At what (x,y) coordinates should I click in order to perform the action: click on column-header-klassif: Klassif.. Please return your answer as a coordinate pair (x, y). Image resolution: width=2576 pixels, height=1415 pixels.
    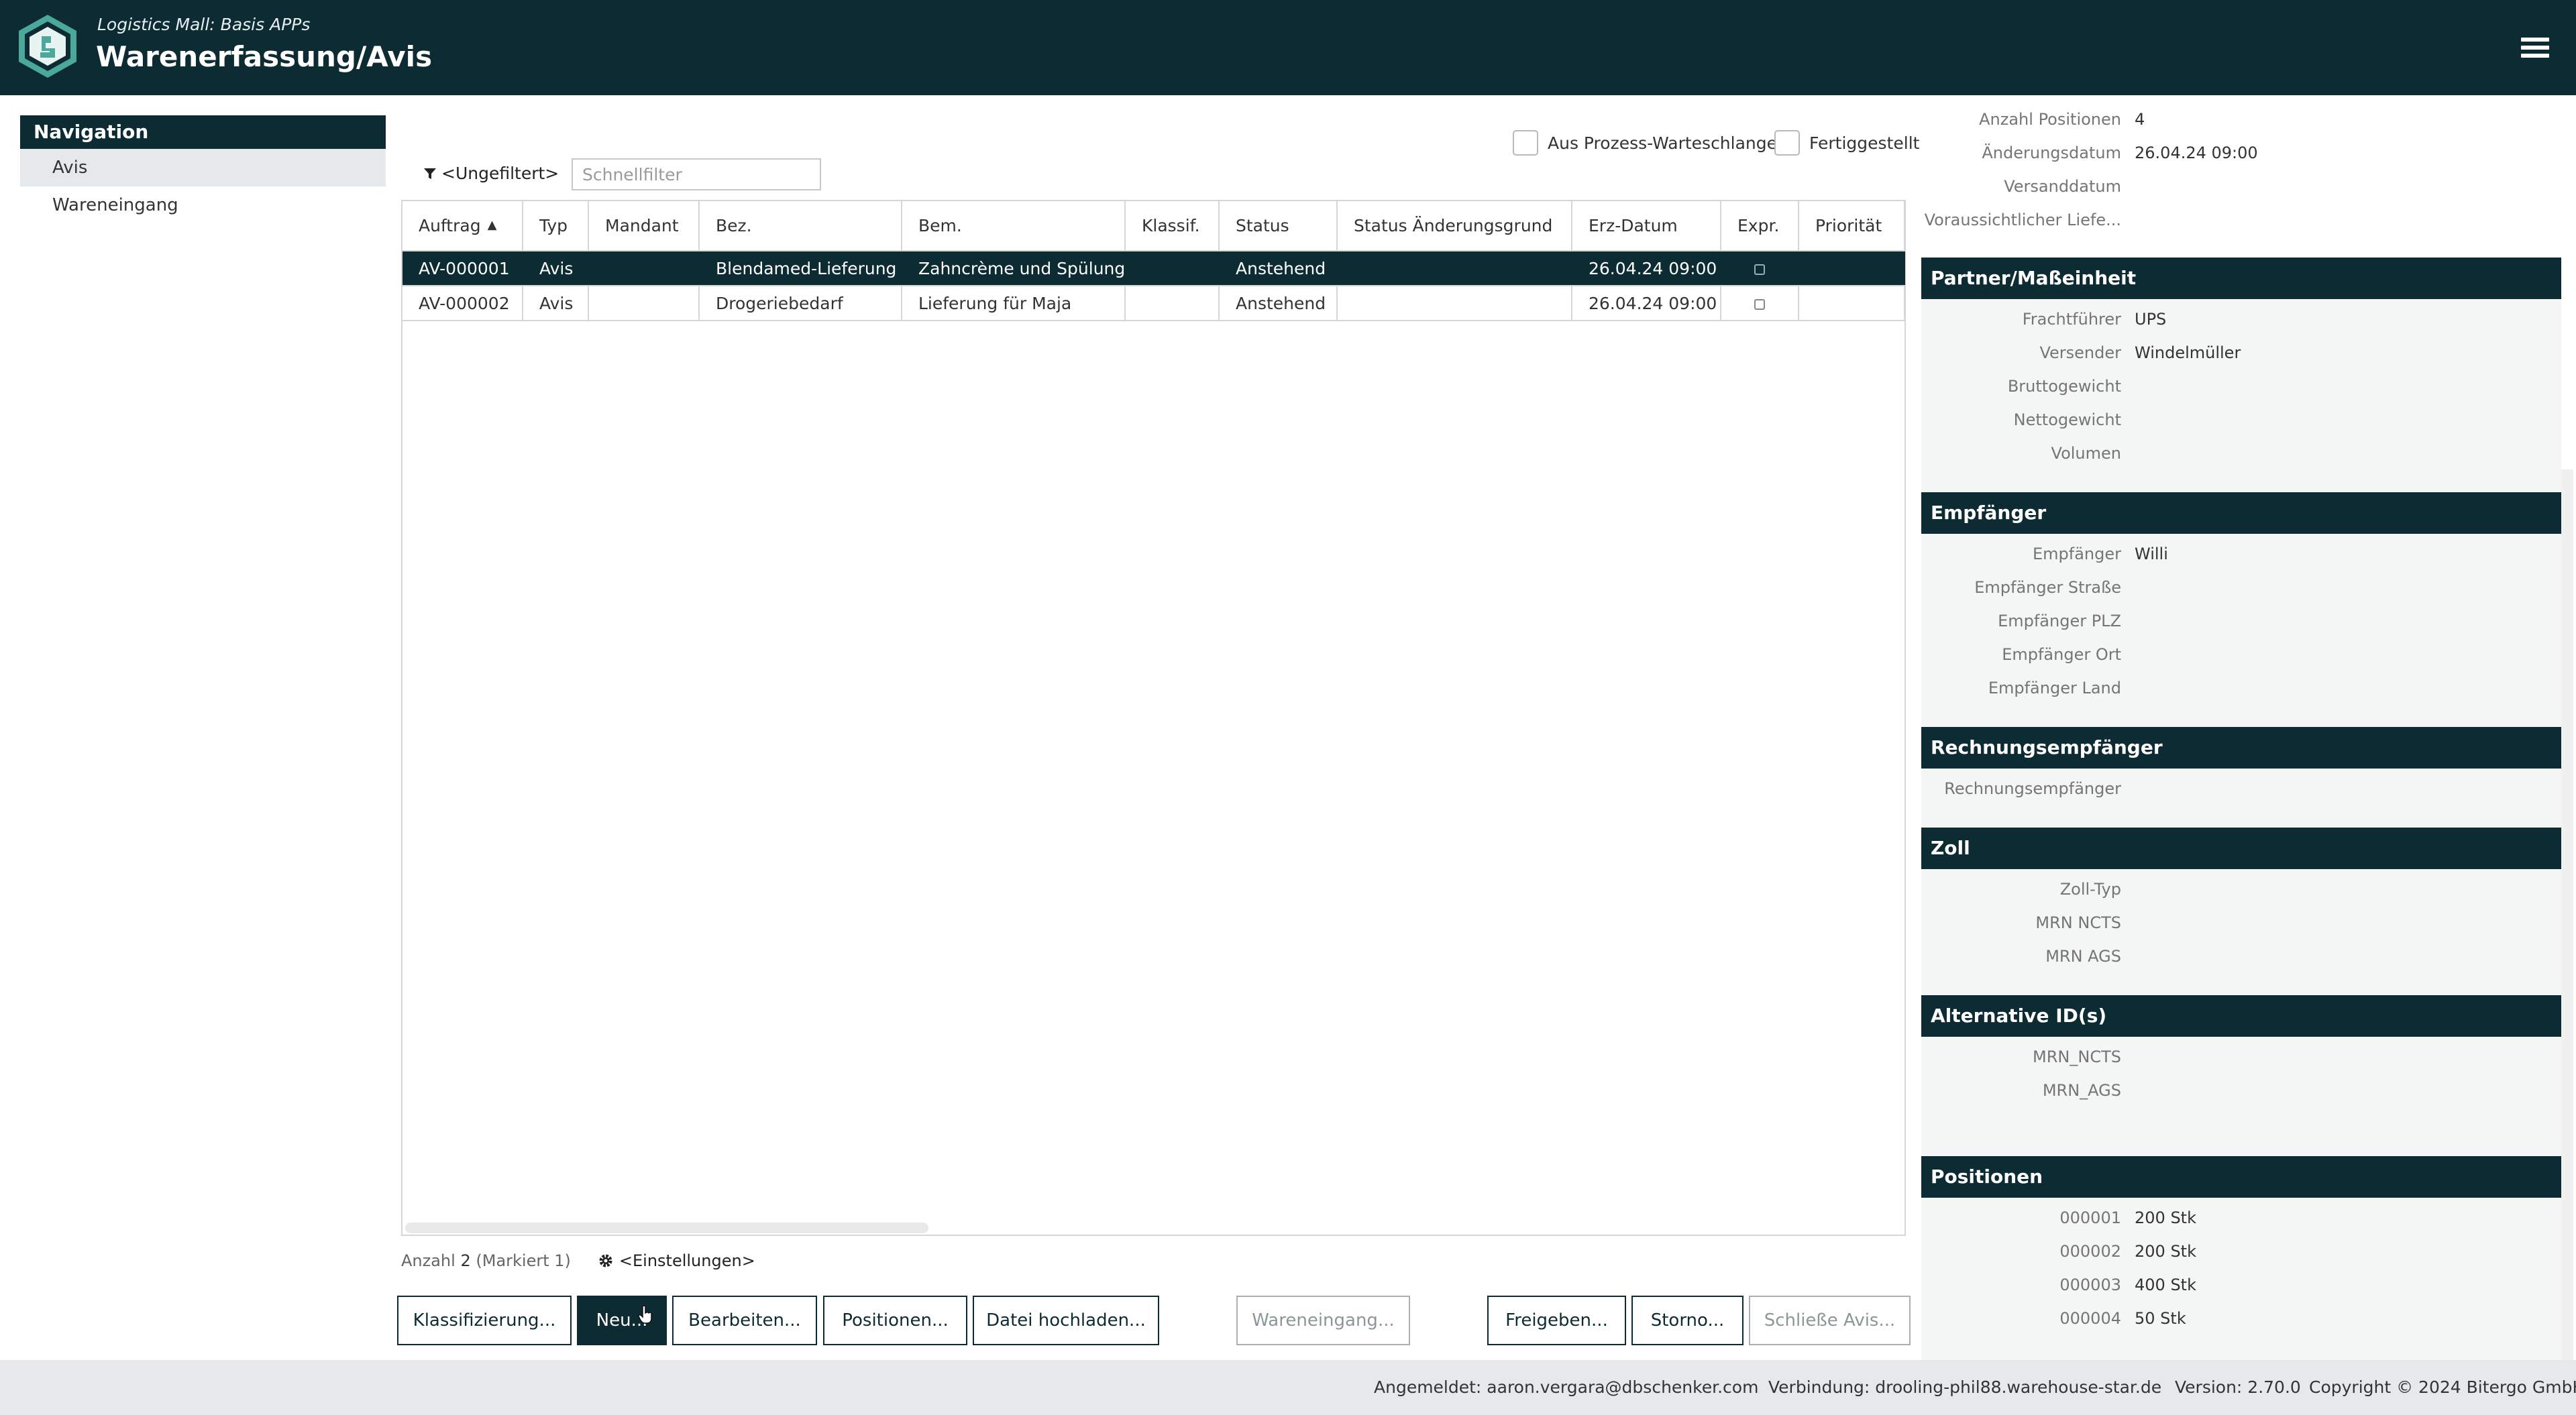
    Looking at the image, I should click on (1172, 226).